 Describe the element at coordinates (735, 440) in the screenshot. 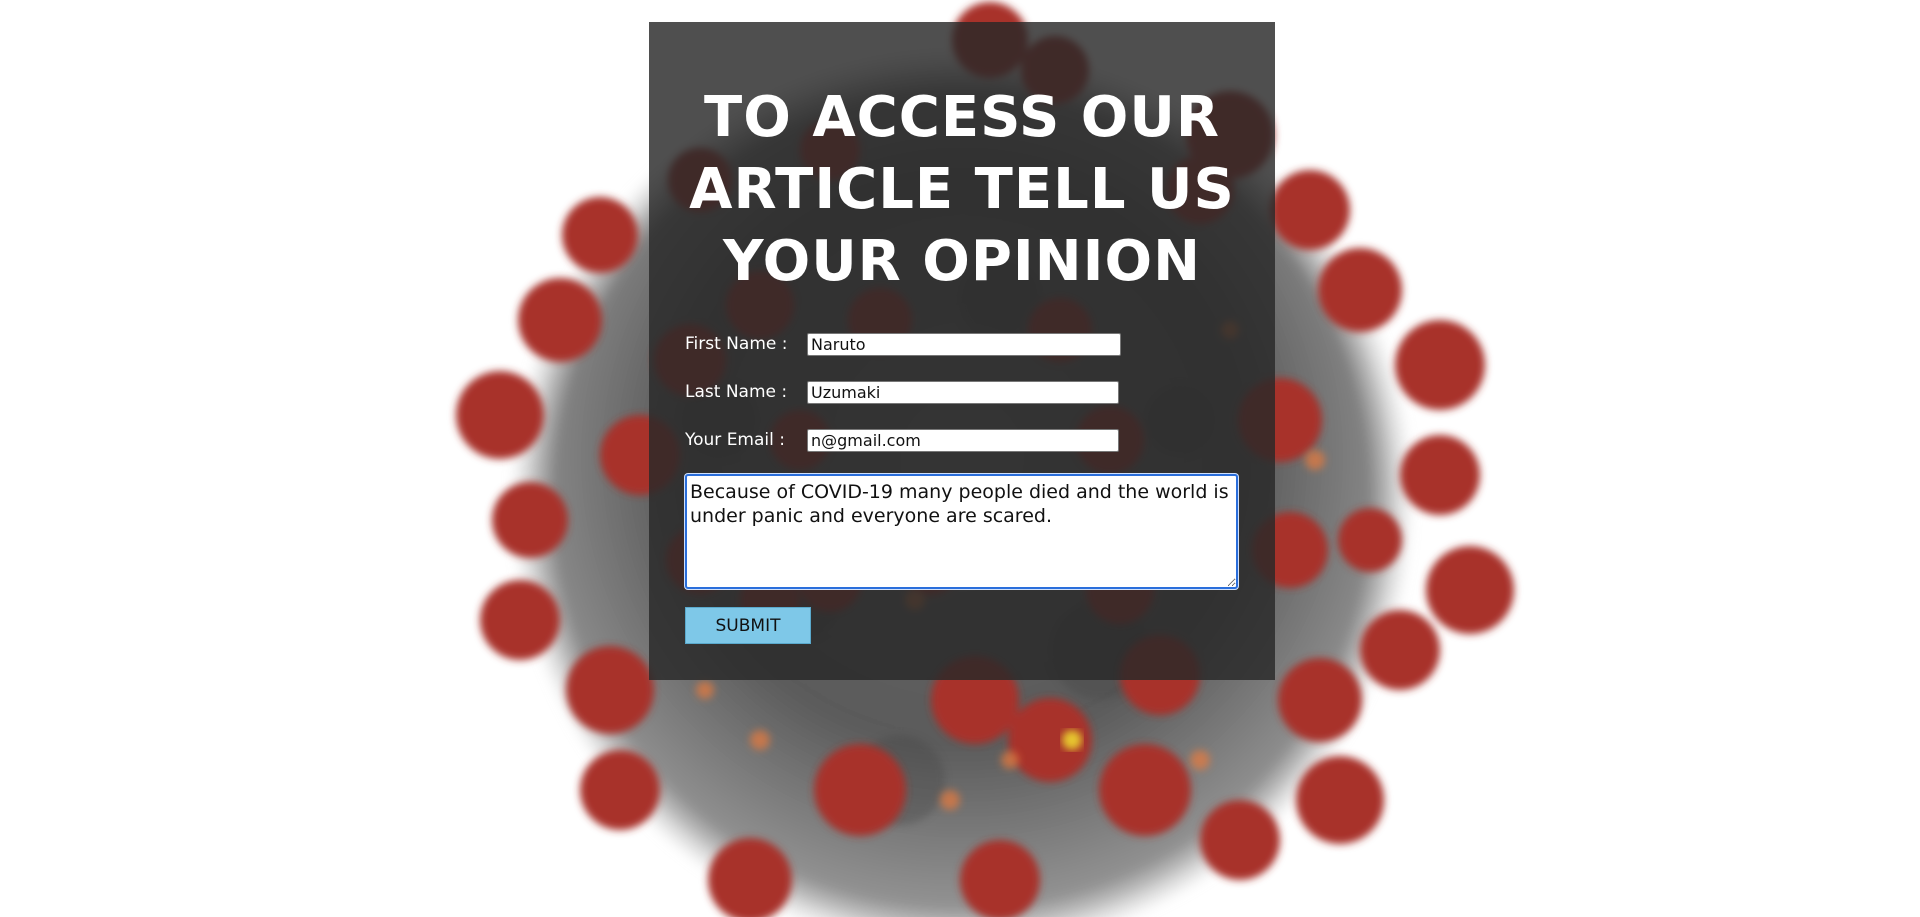

I see `email-label: Your Email :` at that location.